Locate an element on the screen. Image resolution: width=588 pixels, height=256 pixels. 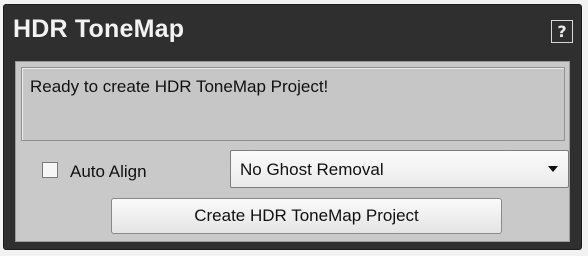
chevron-down-icon is located at coordinates (553, 169).